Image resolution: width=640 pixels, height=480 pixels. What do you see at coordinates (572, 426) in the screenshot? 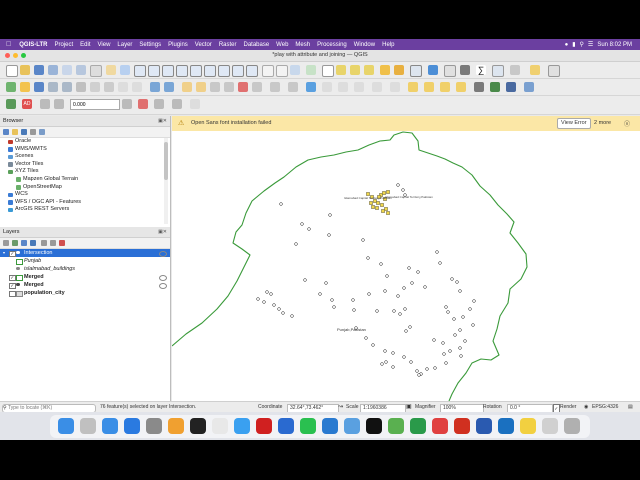
I see `dock-trash-icon` at bounding box center [572, 426].